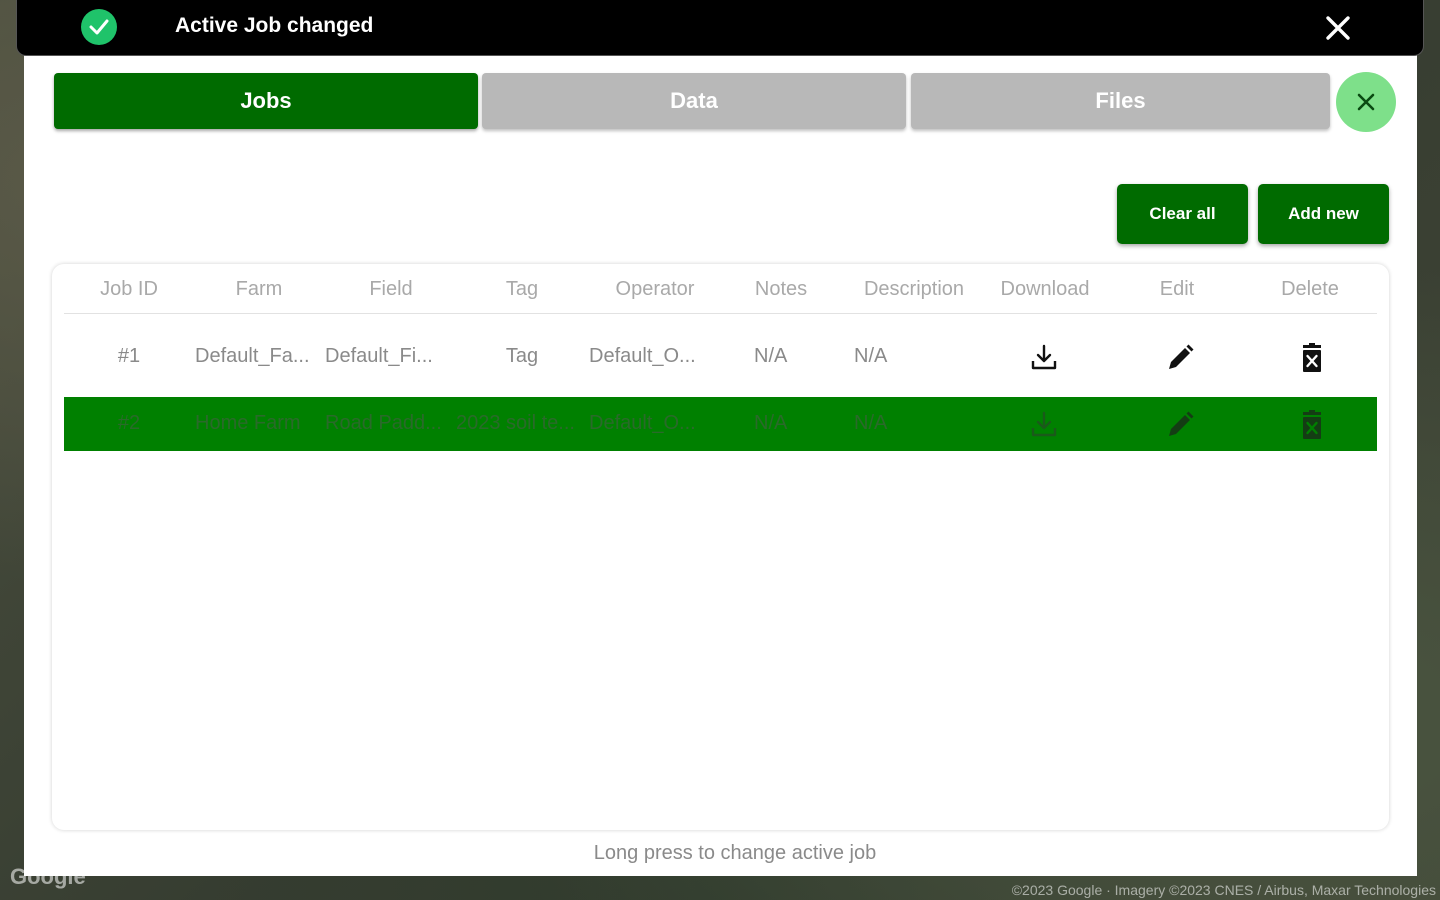 This screenshot has width=1440, height=900. What do you see at coordinates (1182, 214) in the screenshot?
I see `clear-all-button: Clear all` at bounding box center [1182, 214].